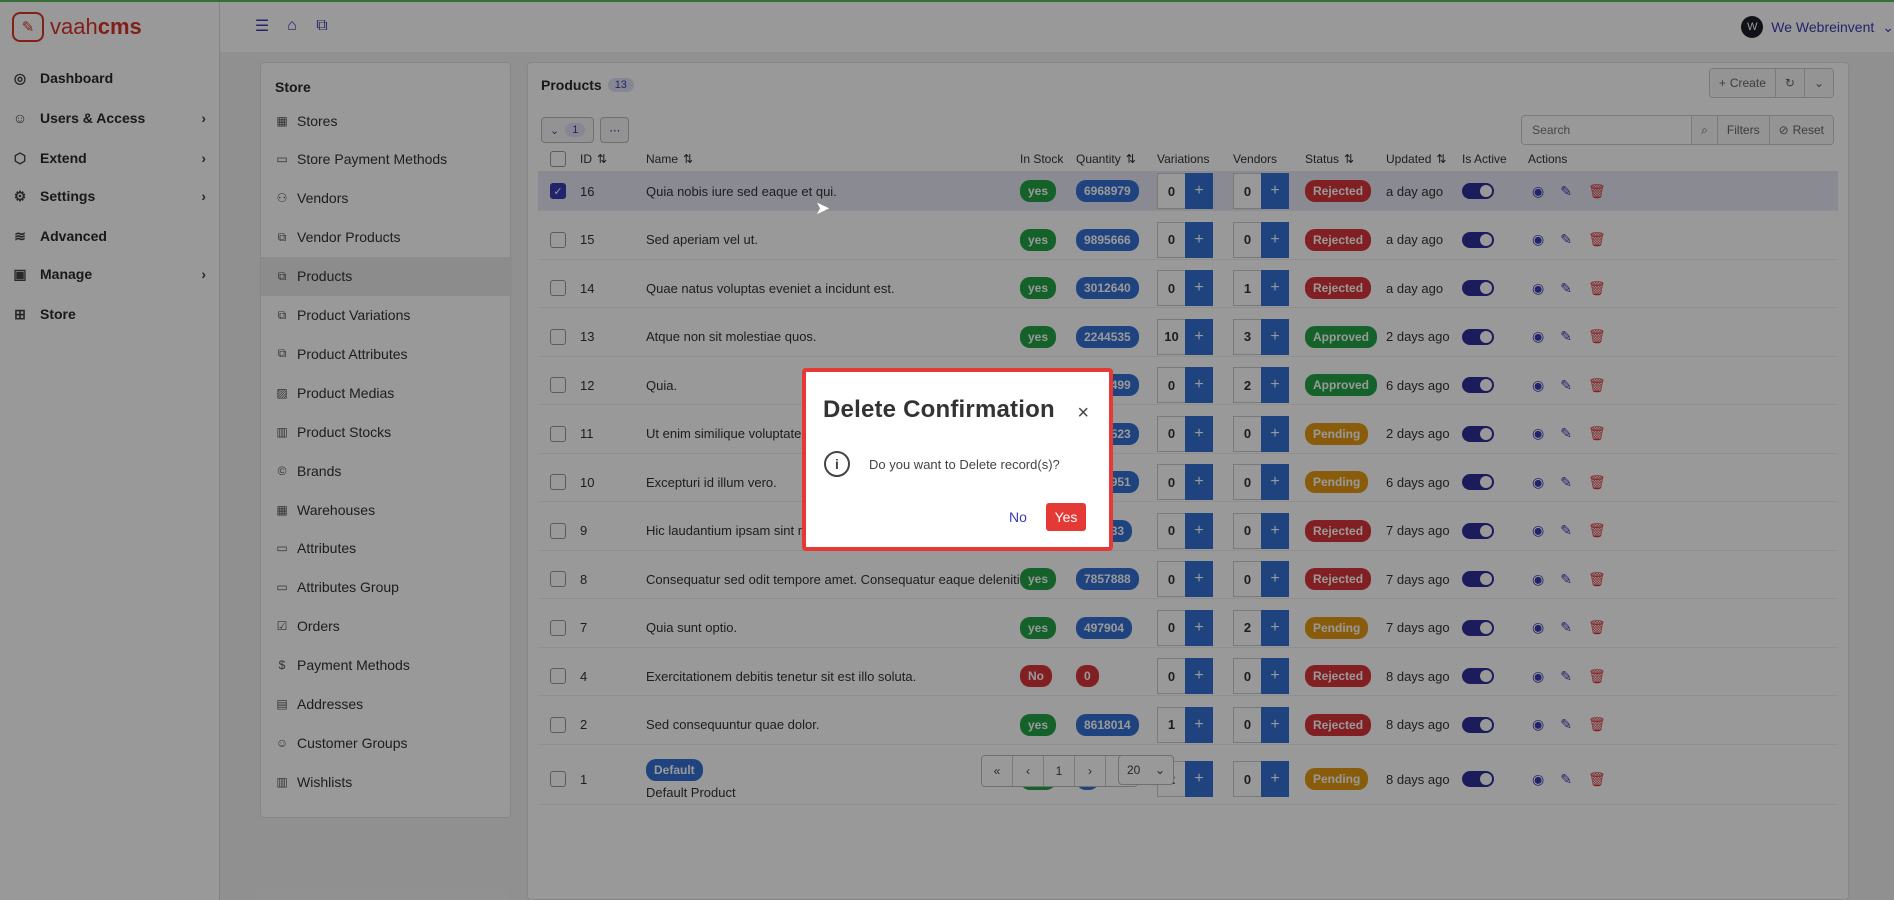 The image size is (1894, 900). What do you see at coordinates (939, 409) in the screenshot?
I see `dialog-title: Delete Confirmation` at bounding box center [939, 409].